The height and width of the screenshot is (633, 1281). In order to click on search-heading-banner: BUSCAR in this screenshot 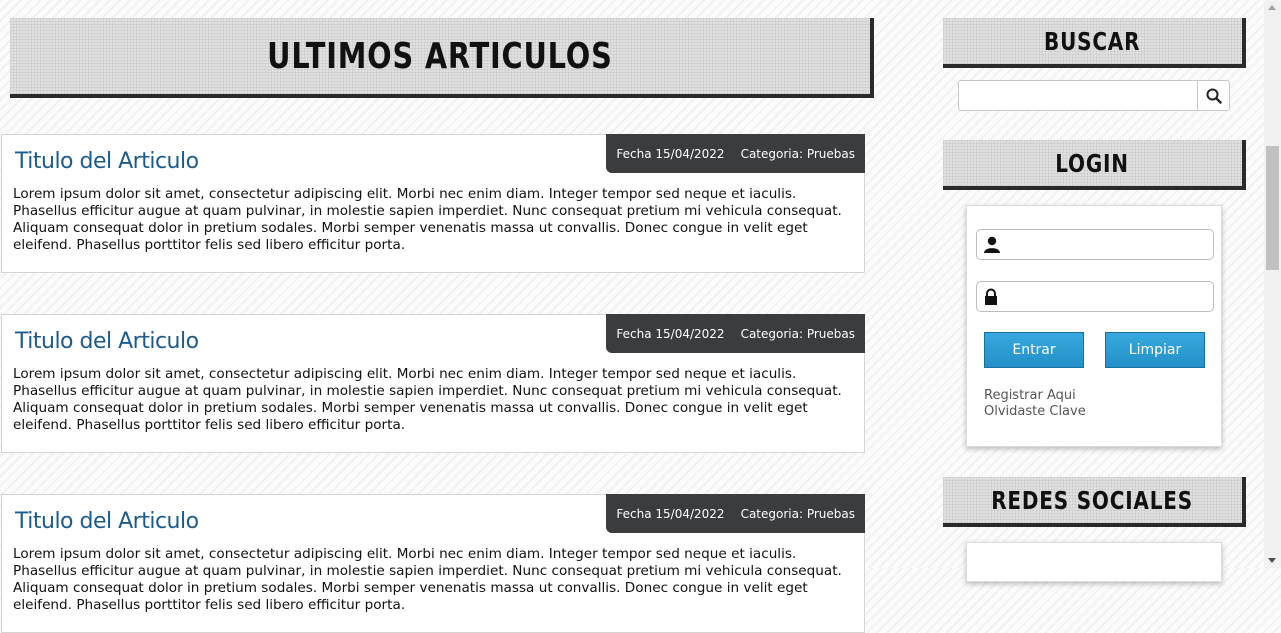, I will do `click(1094, 43)`.